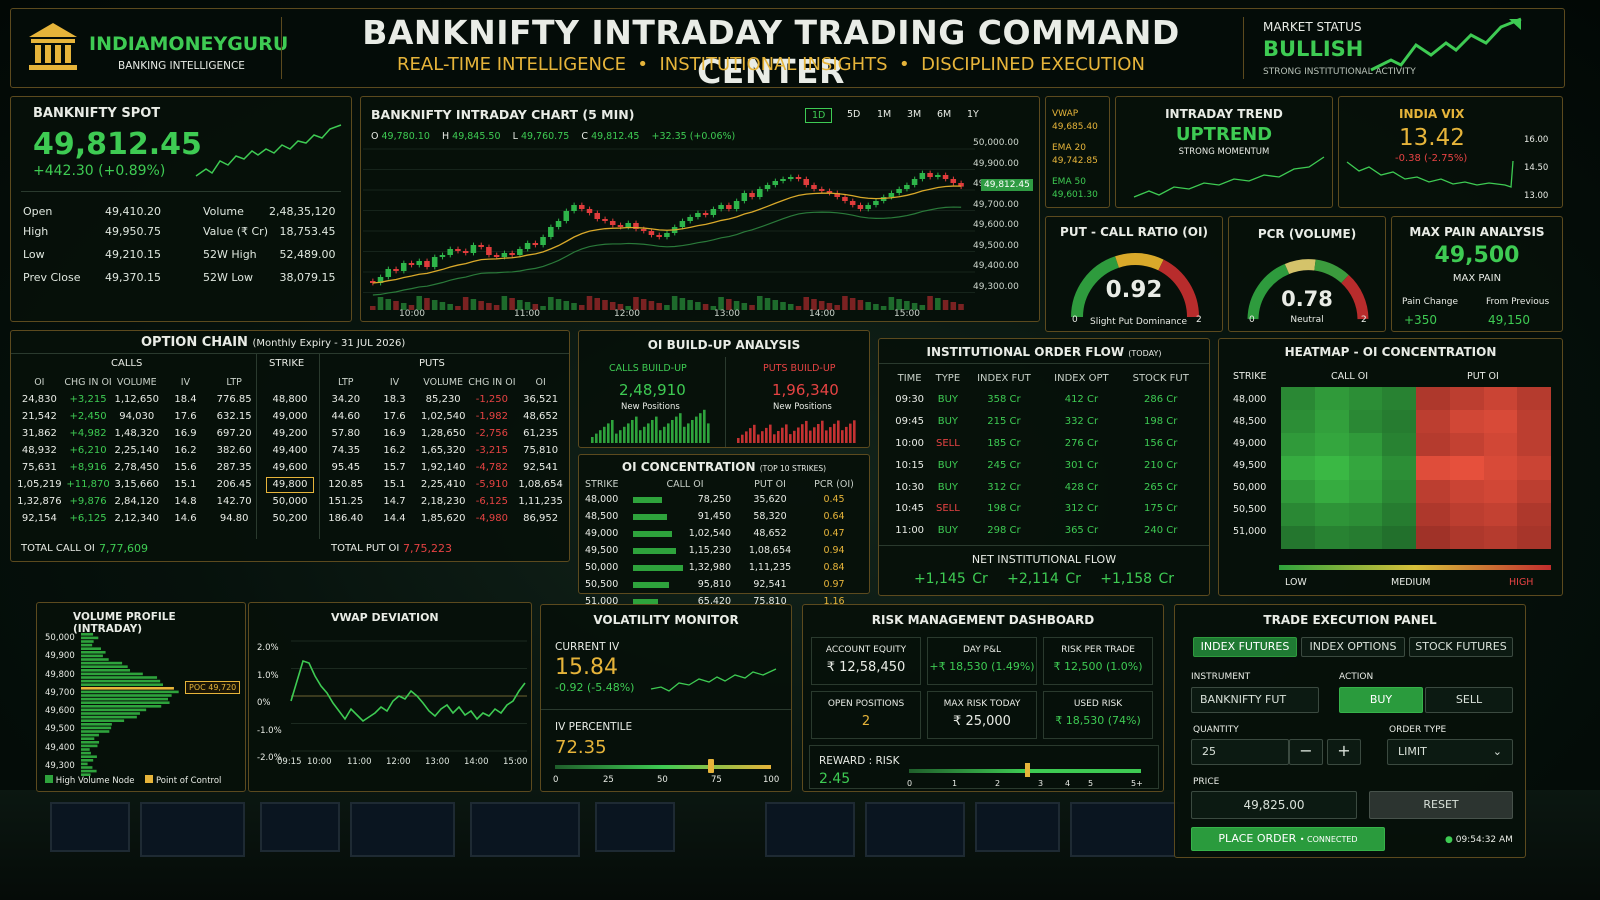 Image resolution: width=1600 pixels, height=900 pixels. Describe the element at coordinates (944, 114) in the screenshot. I see `range-tab-6m: 6M` at that location.